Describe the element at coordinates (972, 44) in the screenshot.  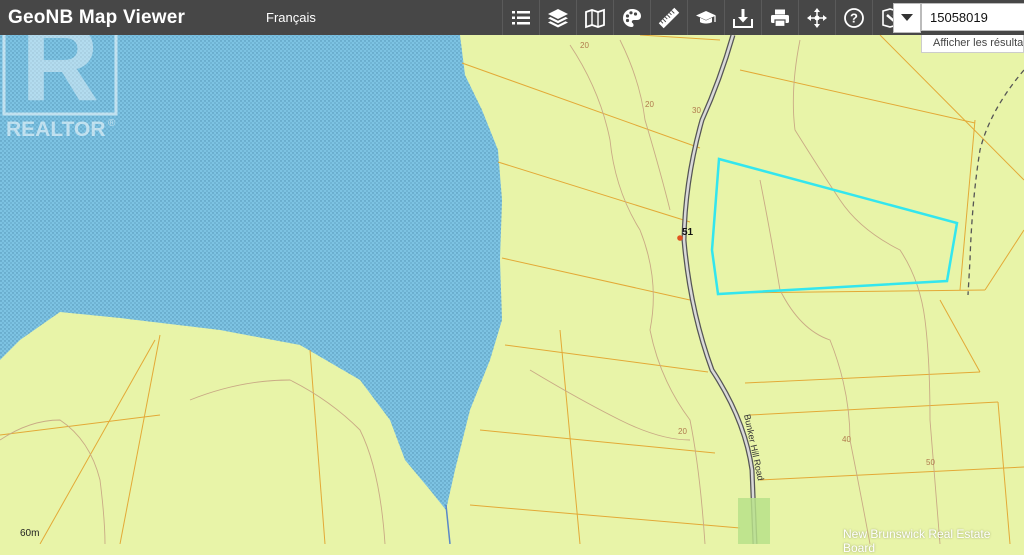
I see `search-results-hint: Afficher les résultats` at that location.